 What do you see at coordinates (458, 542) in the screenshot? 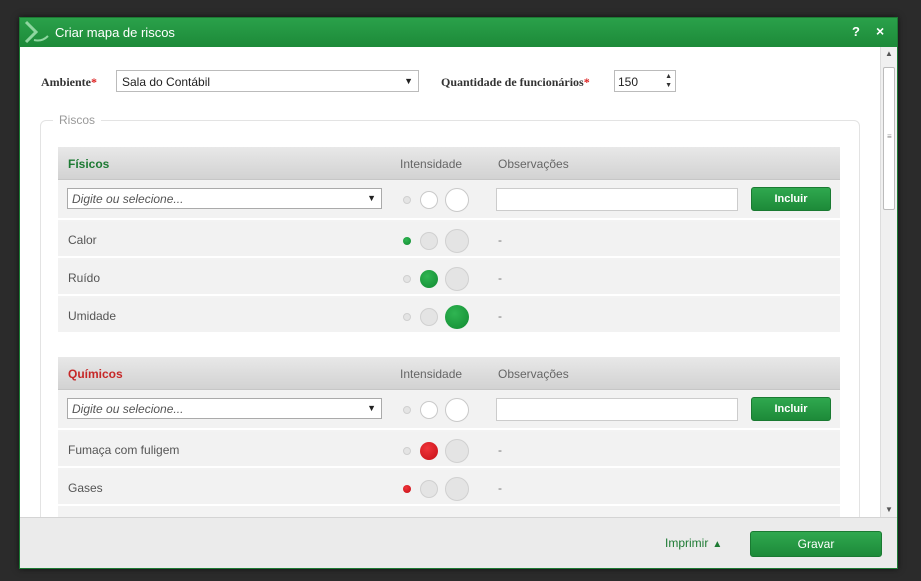
I see `dialog-footer: Imprimir ▲ Gravar` at bounding box center [458, 542].